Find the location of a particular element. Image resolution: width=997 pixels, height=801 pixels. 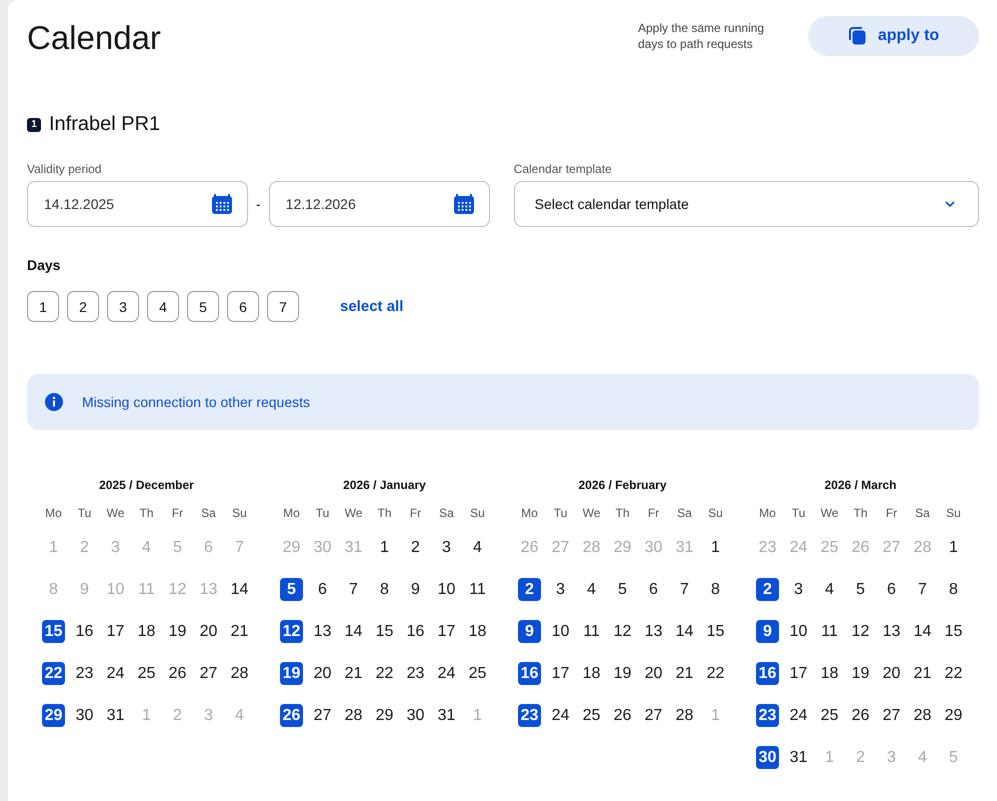

date-field: 12.12.2026 is located at coordinates (379, 204).